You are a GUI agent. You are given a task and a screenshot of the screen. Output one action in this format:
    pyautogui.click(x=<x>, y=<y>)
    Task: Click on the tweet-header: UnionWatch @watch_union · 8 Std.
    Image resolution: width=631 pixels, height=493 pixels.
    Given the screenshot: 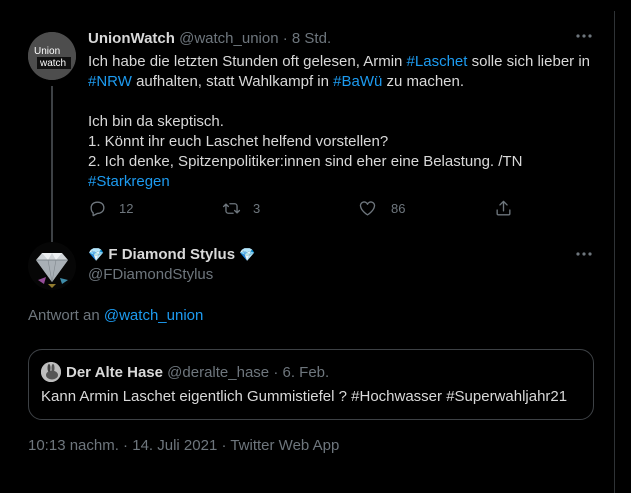 What is the action you would take?
    pyautogui.click(x=209, y=39)
    